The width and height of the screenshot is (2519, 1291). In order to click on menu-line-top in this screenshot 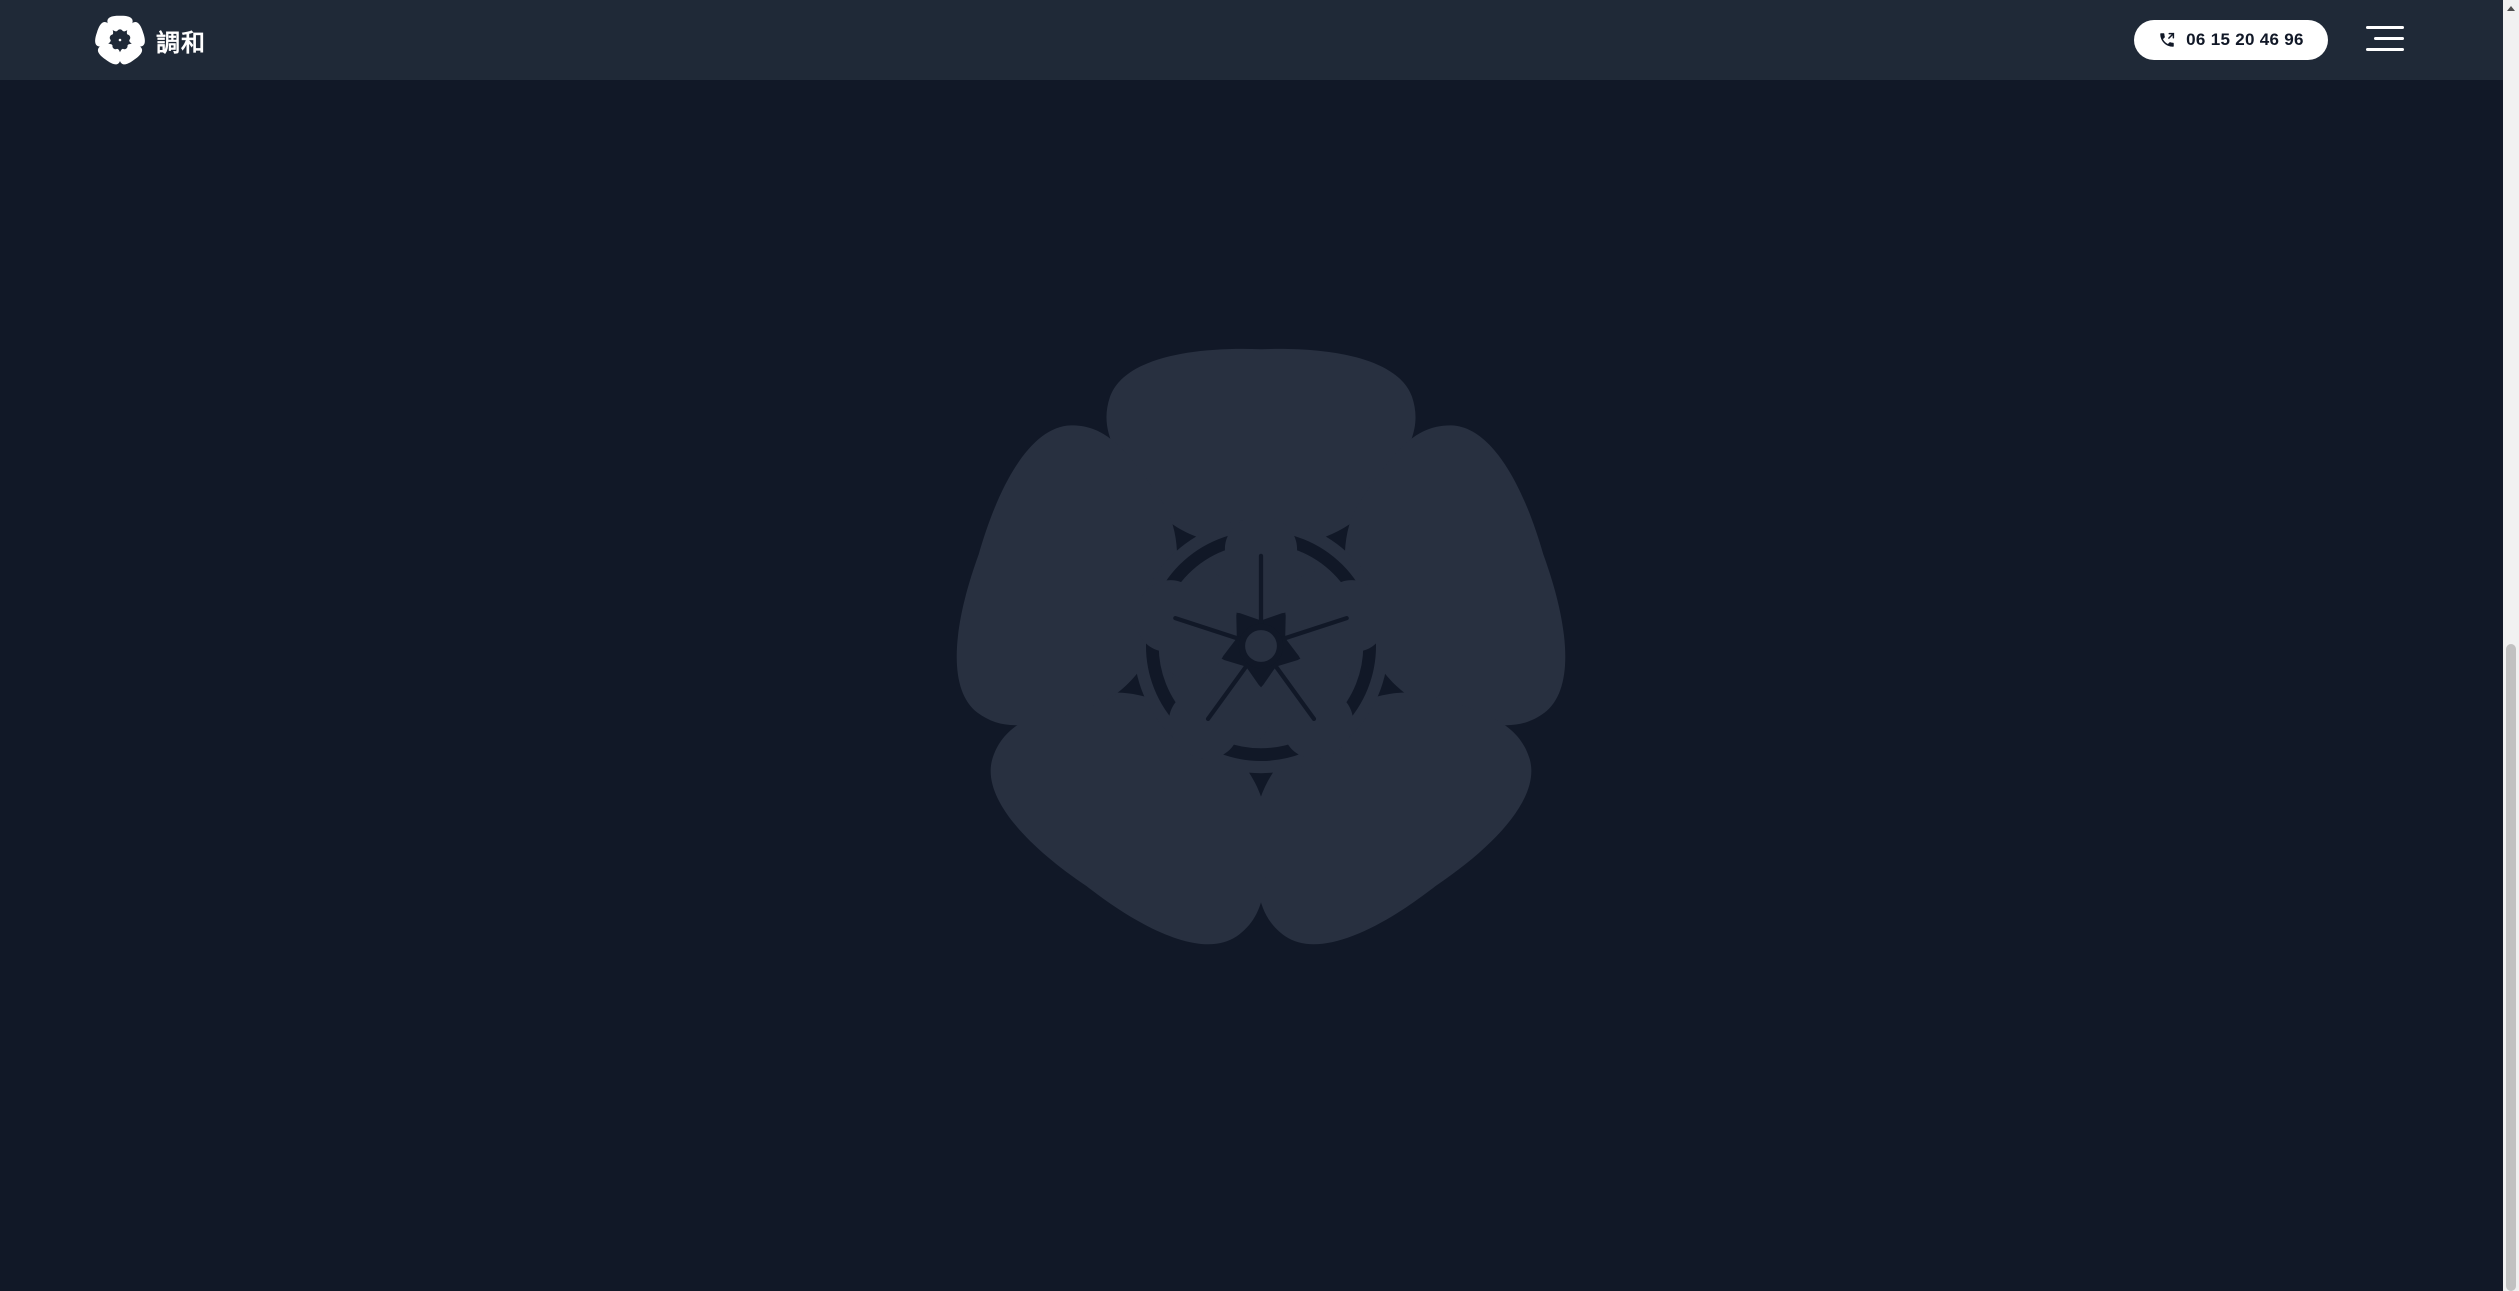, I will do `click(2385, 27)`.